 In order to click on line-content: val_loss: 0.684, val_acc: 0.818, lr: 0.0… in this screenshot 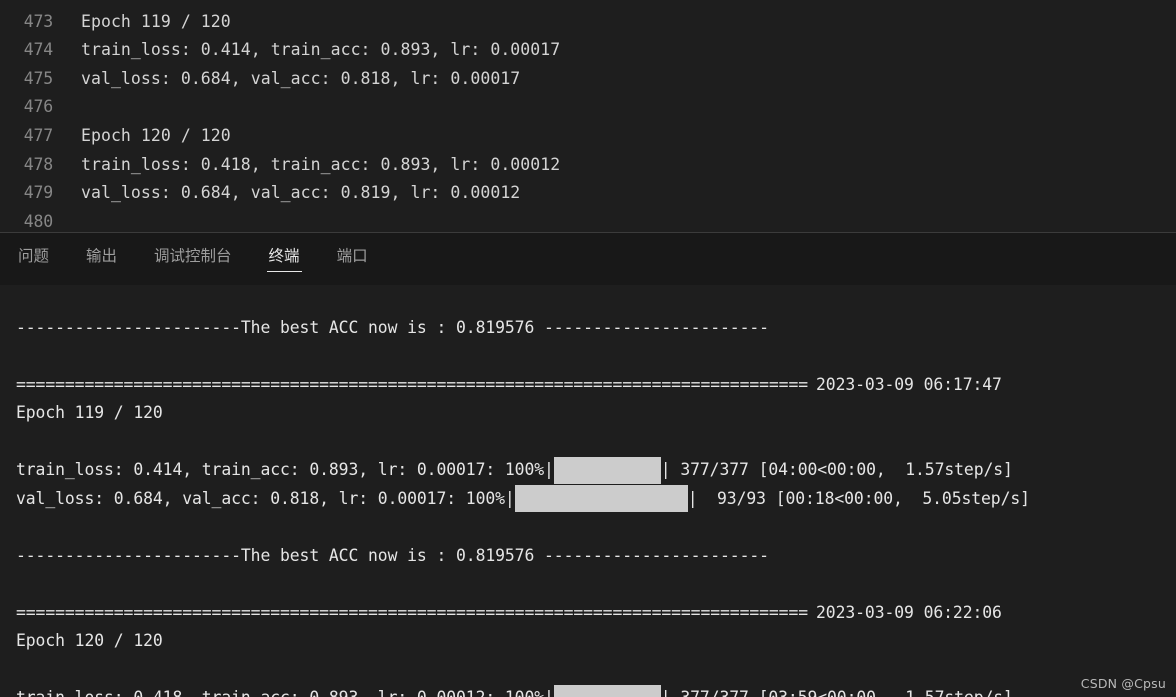, I will do `click(301, 78)`.